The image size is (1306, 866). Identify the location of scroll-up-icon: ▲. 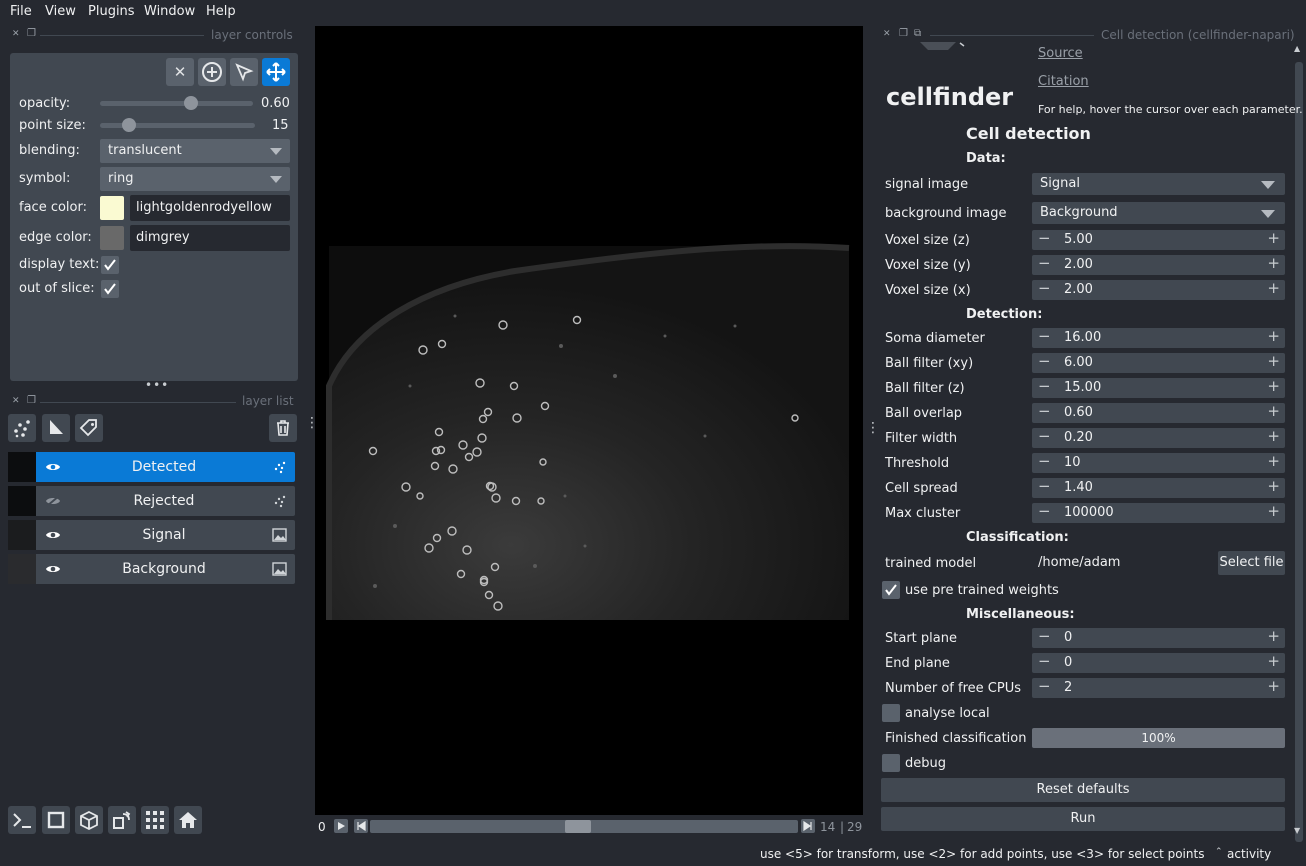
(1297, 48).